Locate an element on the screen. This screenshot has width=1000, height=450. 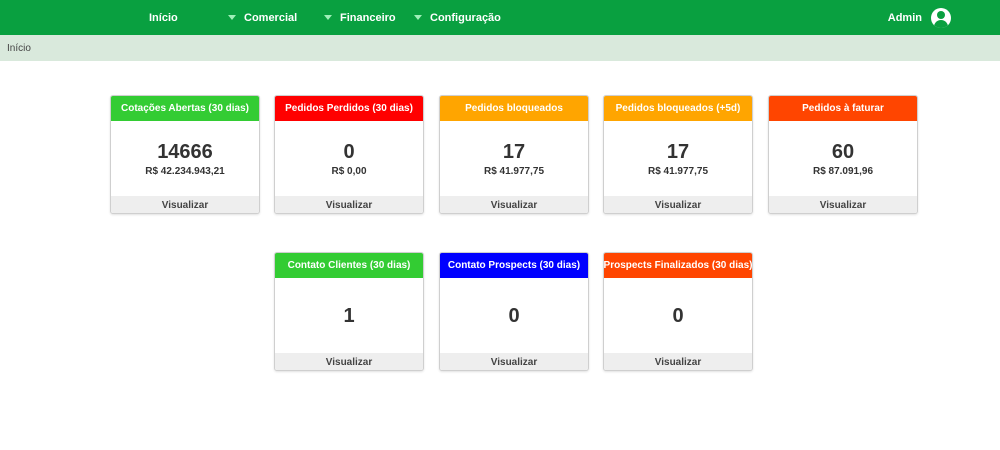
card-header: Pedidos à faturar is located at coordinates (843, 108).